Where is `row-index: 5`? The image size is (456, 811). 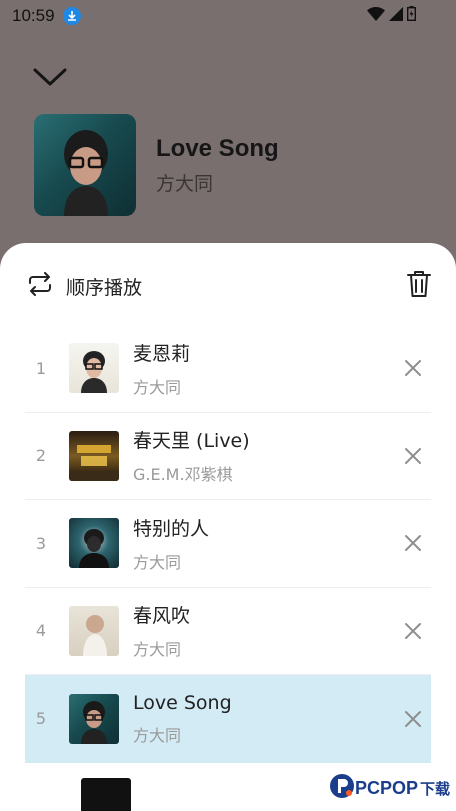
row-index: 5 is located at coordinates (41, 719).